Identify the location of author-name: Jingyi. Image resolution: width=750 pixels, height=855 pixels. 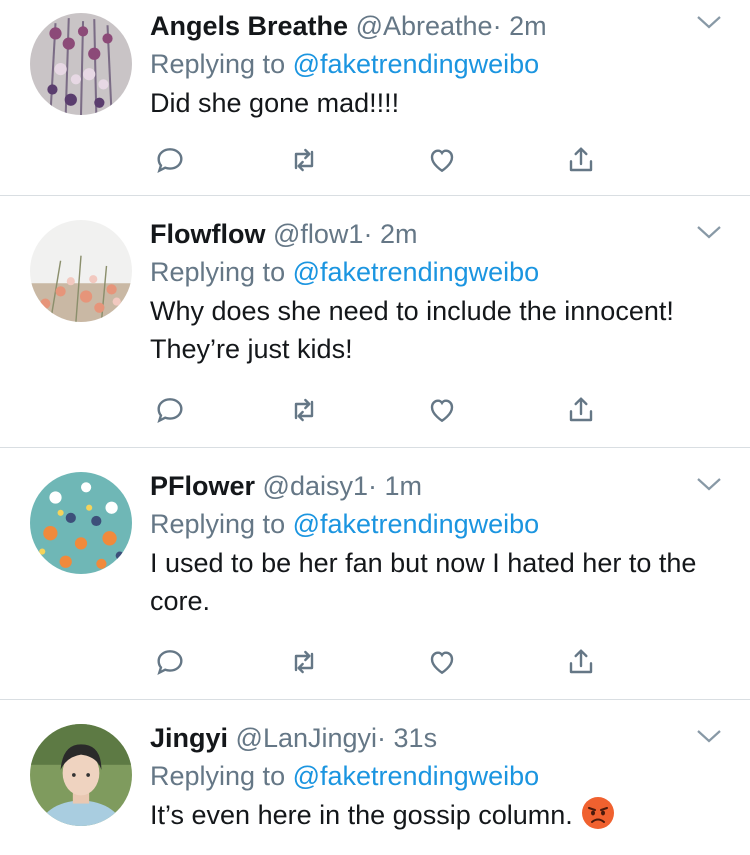
(189, 738).